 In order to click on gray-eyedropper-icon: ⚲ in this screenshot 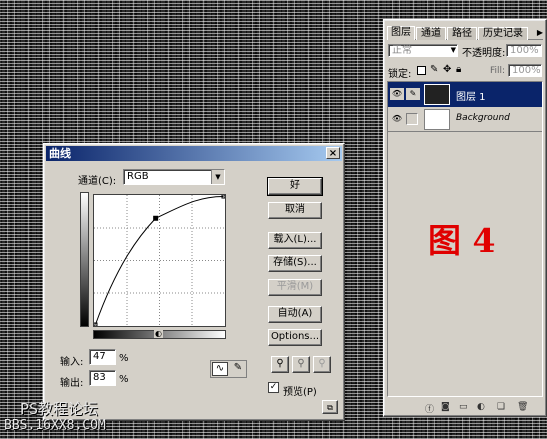, I will do `click(301, 364)`.